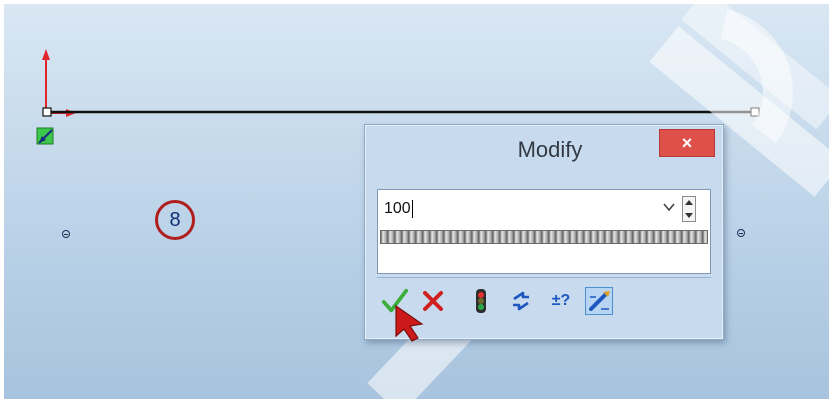 The height and width of the screenshot is (403, 833). I want to click on mark-for-drawing-button: ±?, so click(561, 301).